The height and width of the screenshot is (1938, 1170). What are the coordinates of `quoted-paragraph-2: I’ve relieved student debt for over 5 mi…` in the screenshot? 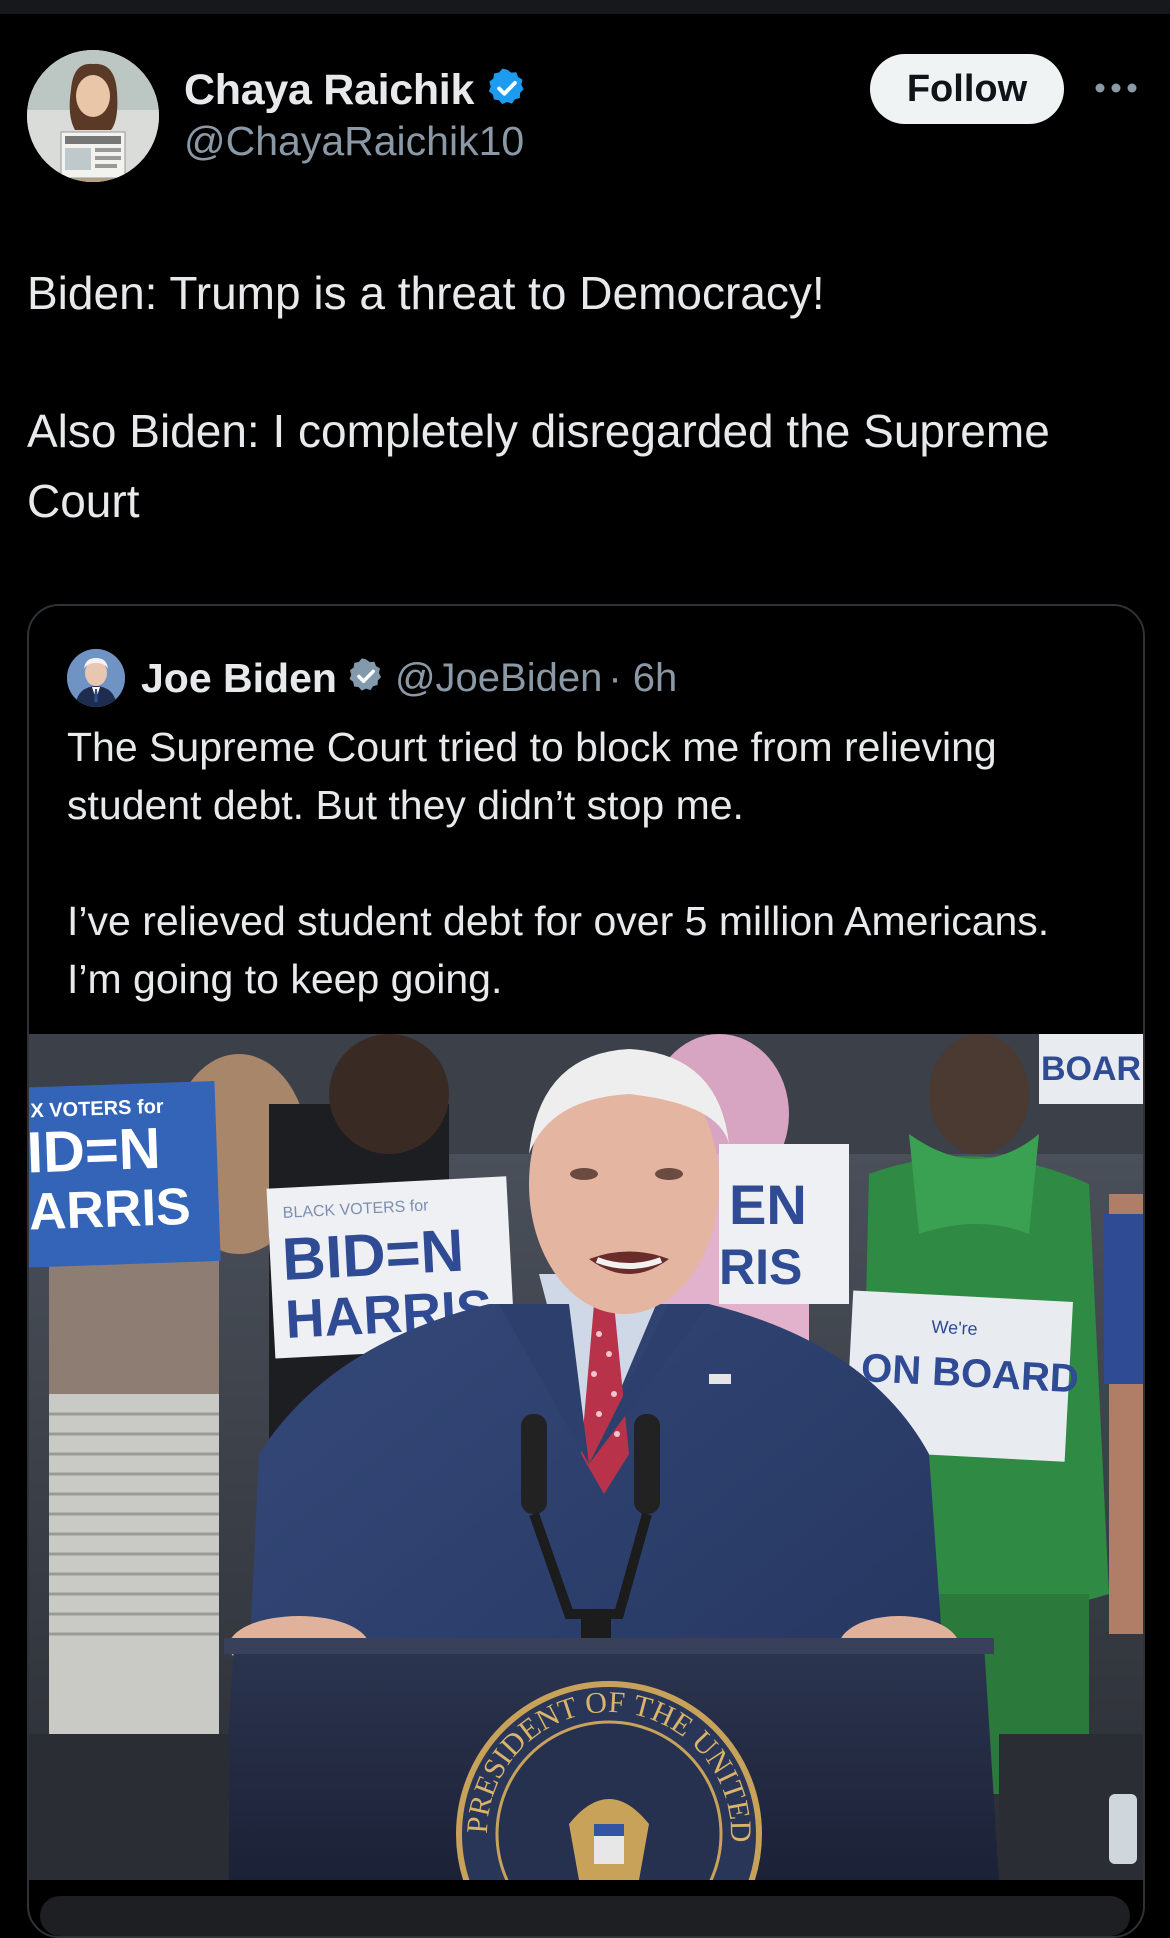 It's located at (558, 950).